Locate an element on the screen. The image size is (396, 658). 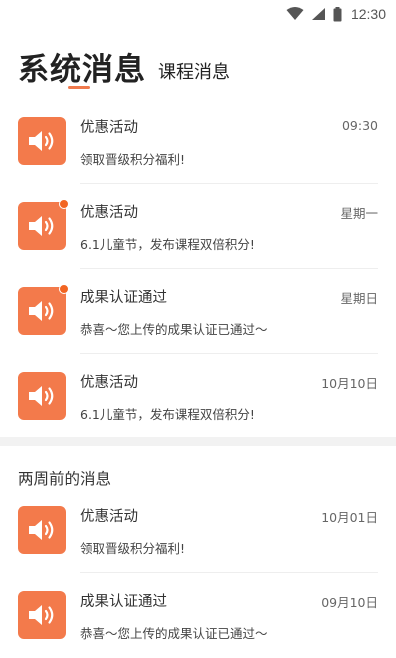
message-item: 成果认证通过 恭喜～您上传的成果认证已通过～ 星期日 is located at coordinates (198, 311).